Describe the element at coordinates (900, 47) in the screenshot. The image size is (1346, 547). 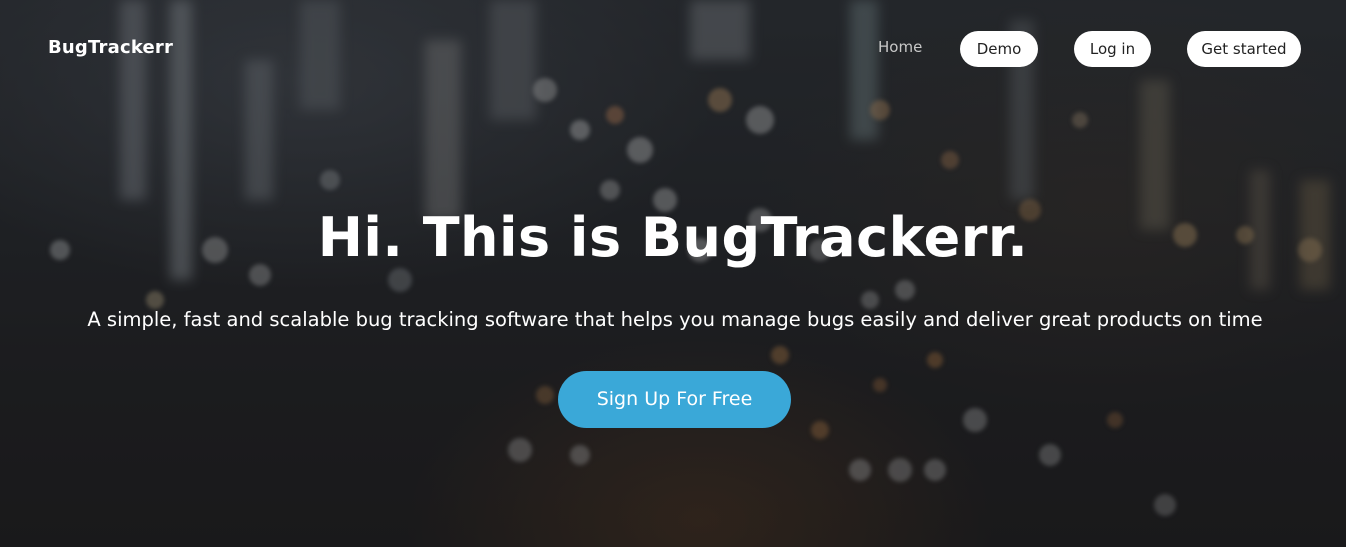
I see `nav-home-link: Home` at that location.